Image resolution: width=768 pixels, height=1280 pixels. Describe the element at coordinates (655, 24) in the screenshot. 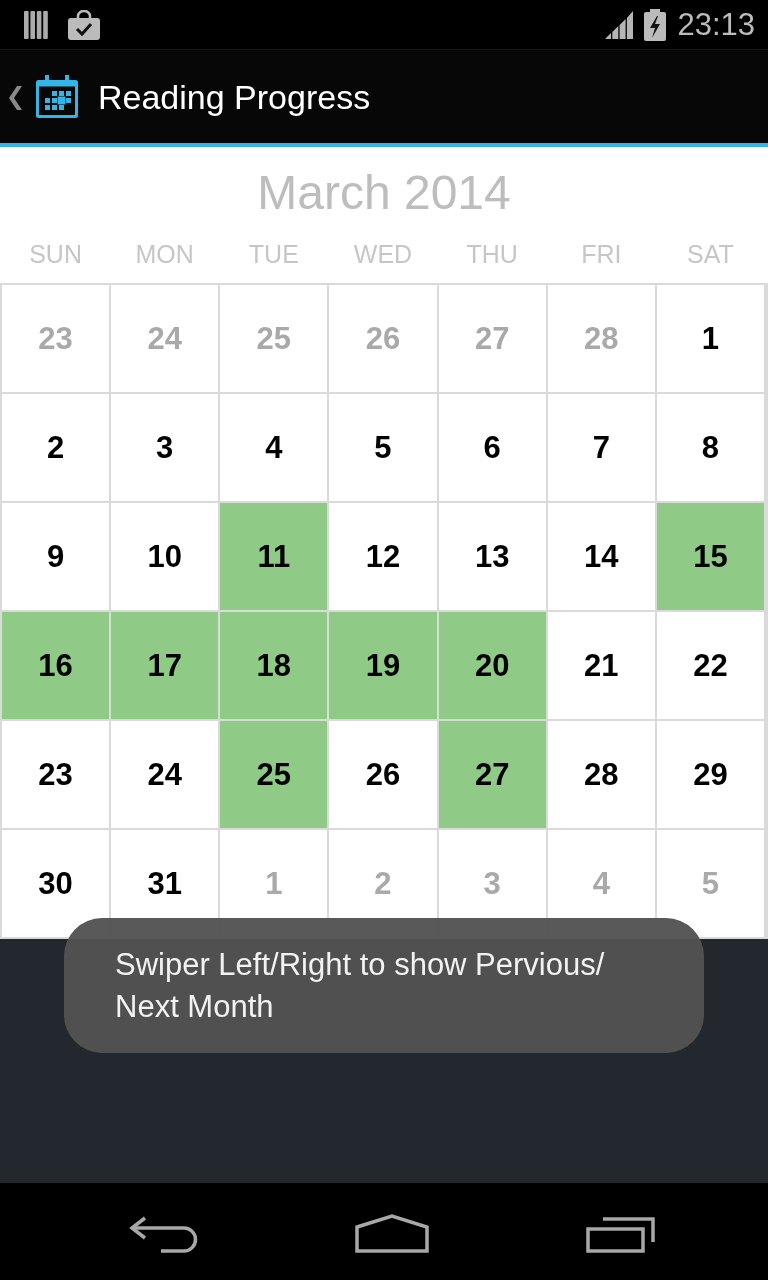

I see `battery-charging-icon` at that location.